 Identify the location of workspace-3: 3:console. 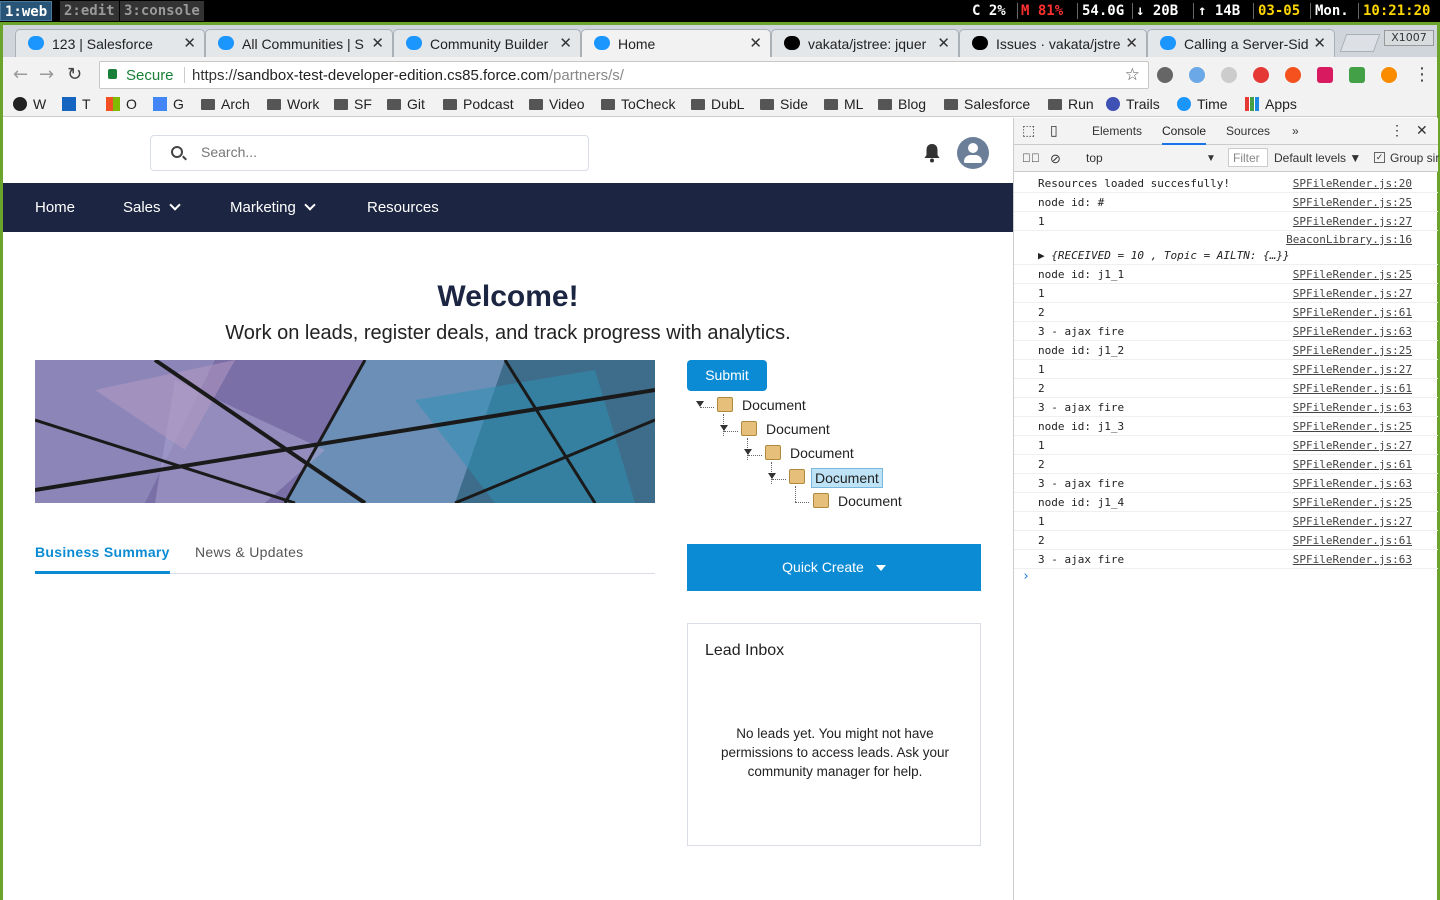
(162, 11).